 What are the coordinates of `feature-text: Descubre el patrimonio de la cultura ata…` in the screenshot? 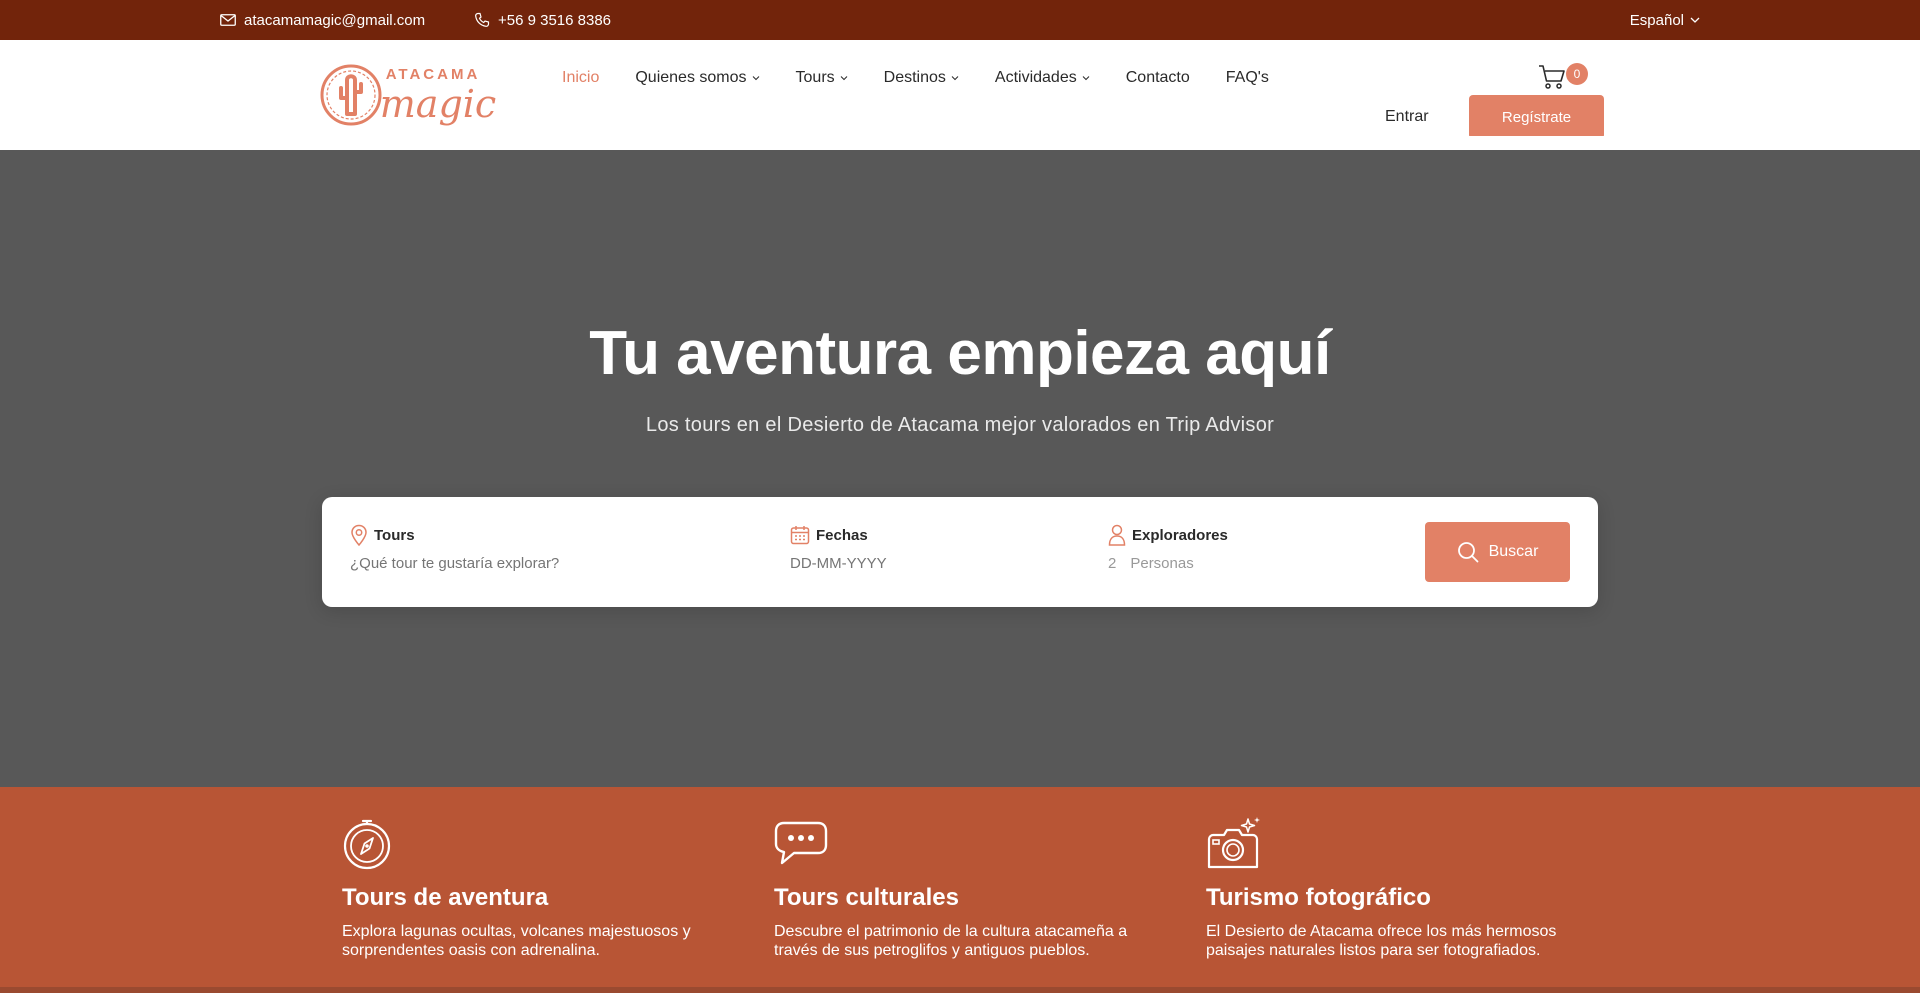 It's located at (951, 941).